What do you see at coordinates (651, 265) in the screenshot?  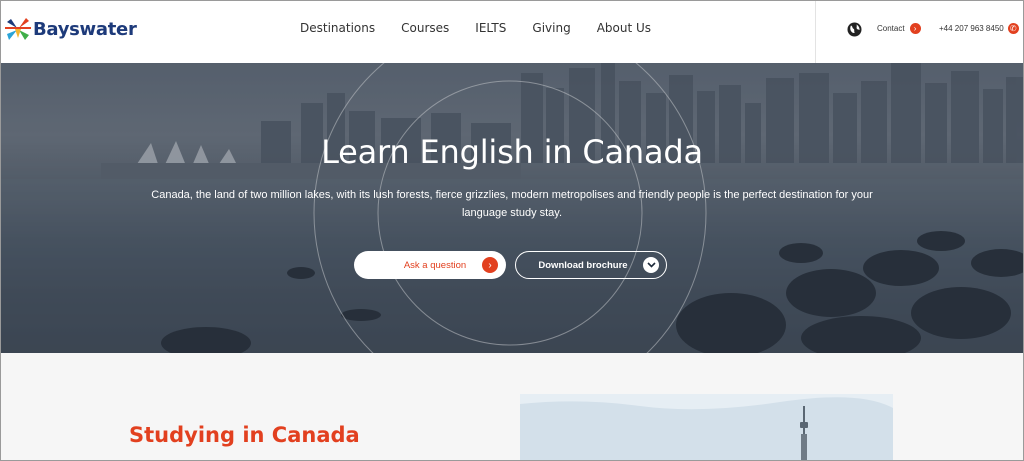 I see `chevron-down-icon` at bounding box center [651, 265].